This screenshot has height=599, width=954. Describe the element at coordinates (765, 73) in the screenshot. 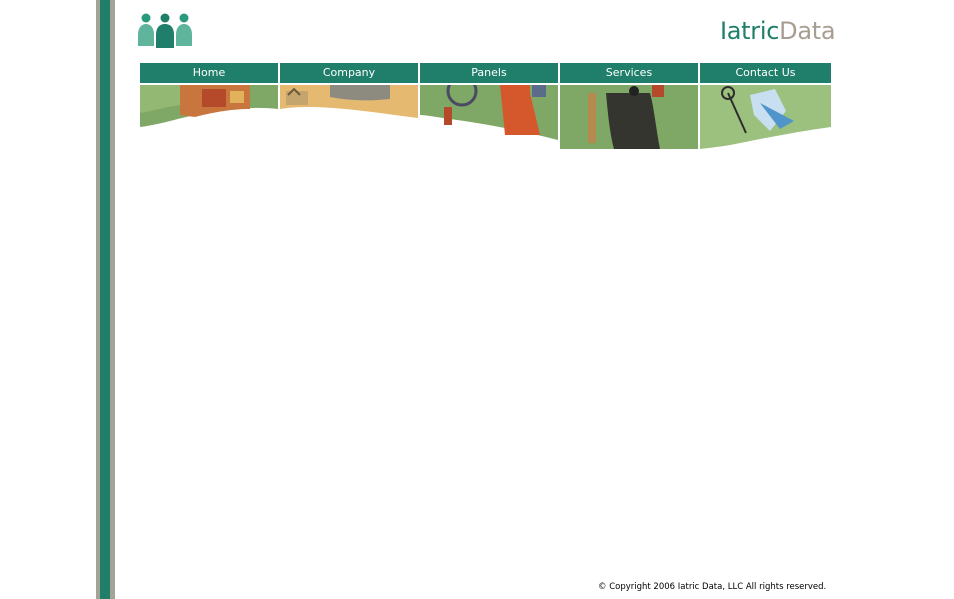

I see `nav-contact-us-button: Contact Us` at that location.